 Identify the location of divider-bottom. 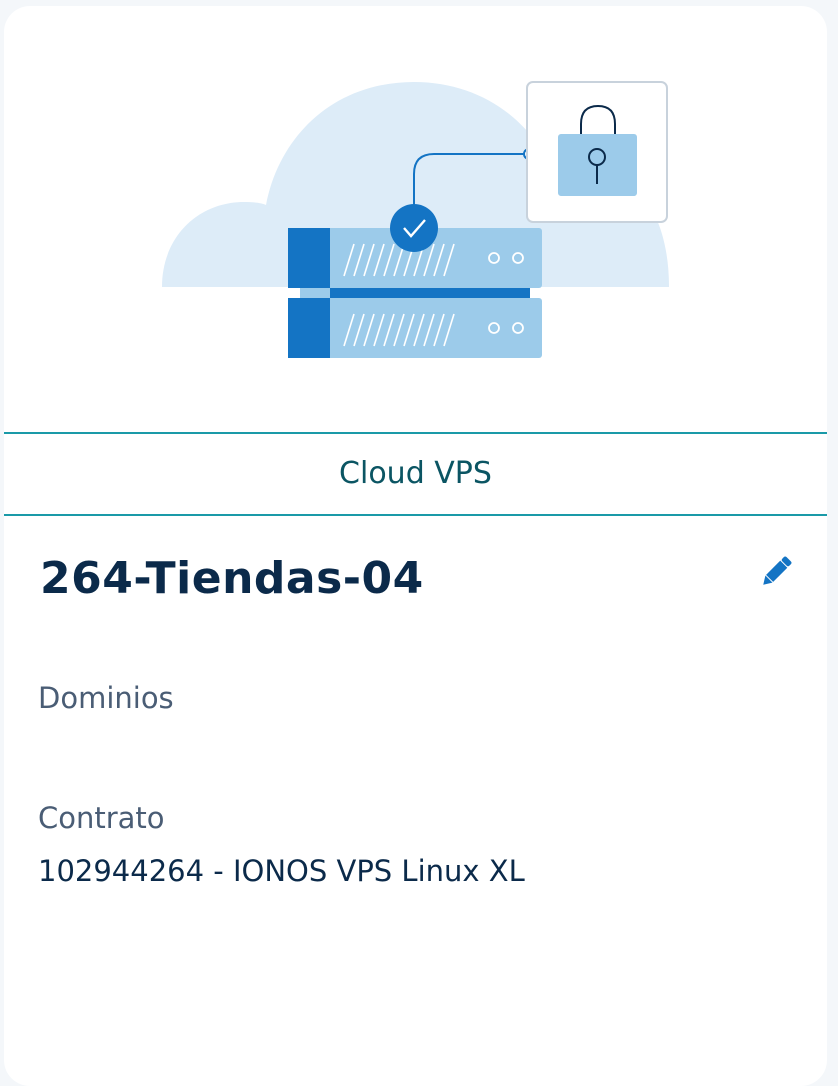
(415, 515).